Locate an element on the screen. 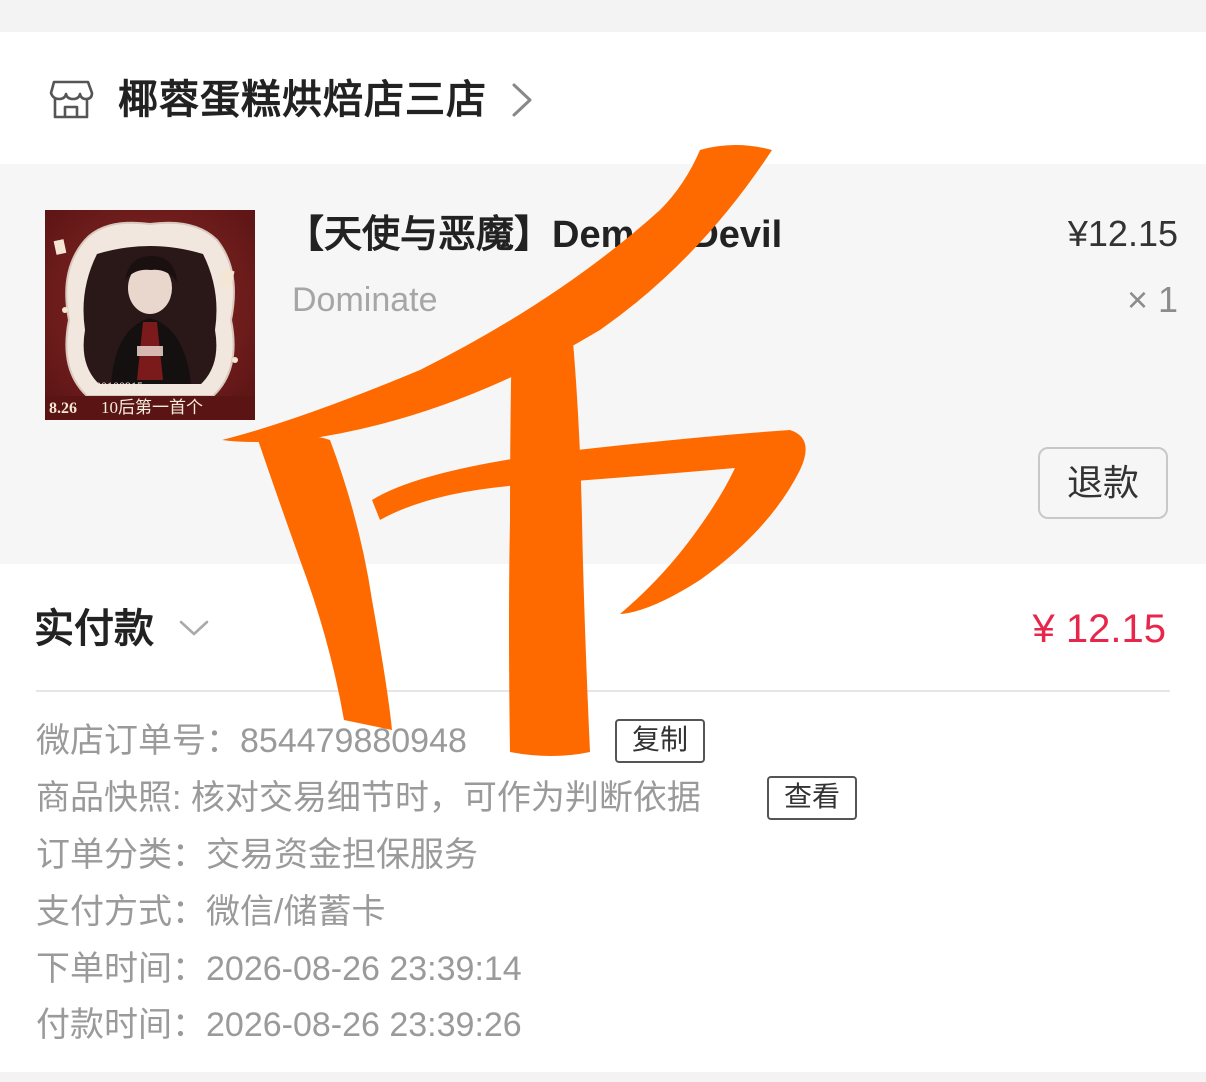  product-thumbnail: 20100915 8.26 10后第一首个 is located at coordinates (150, 315).